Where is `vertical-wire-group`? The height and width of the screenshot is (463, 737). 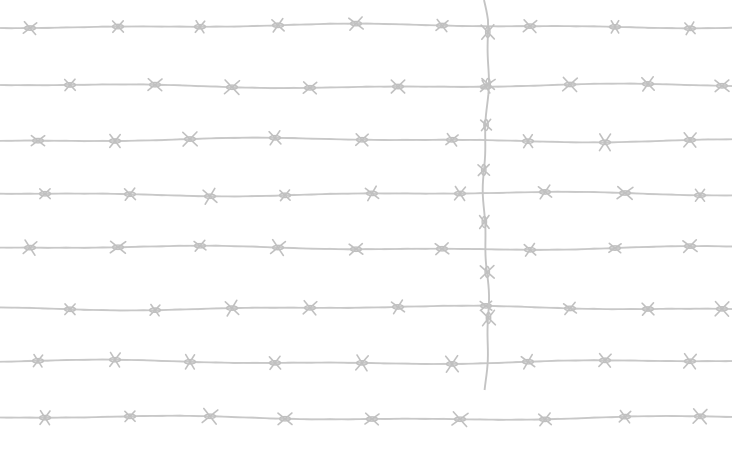
vertical-wire-group is located at coordinates (487, 195).